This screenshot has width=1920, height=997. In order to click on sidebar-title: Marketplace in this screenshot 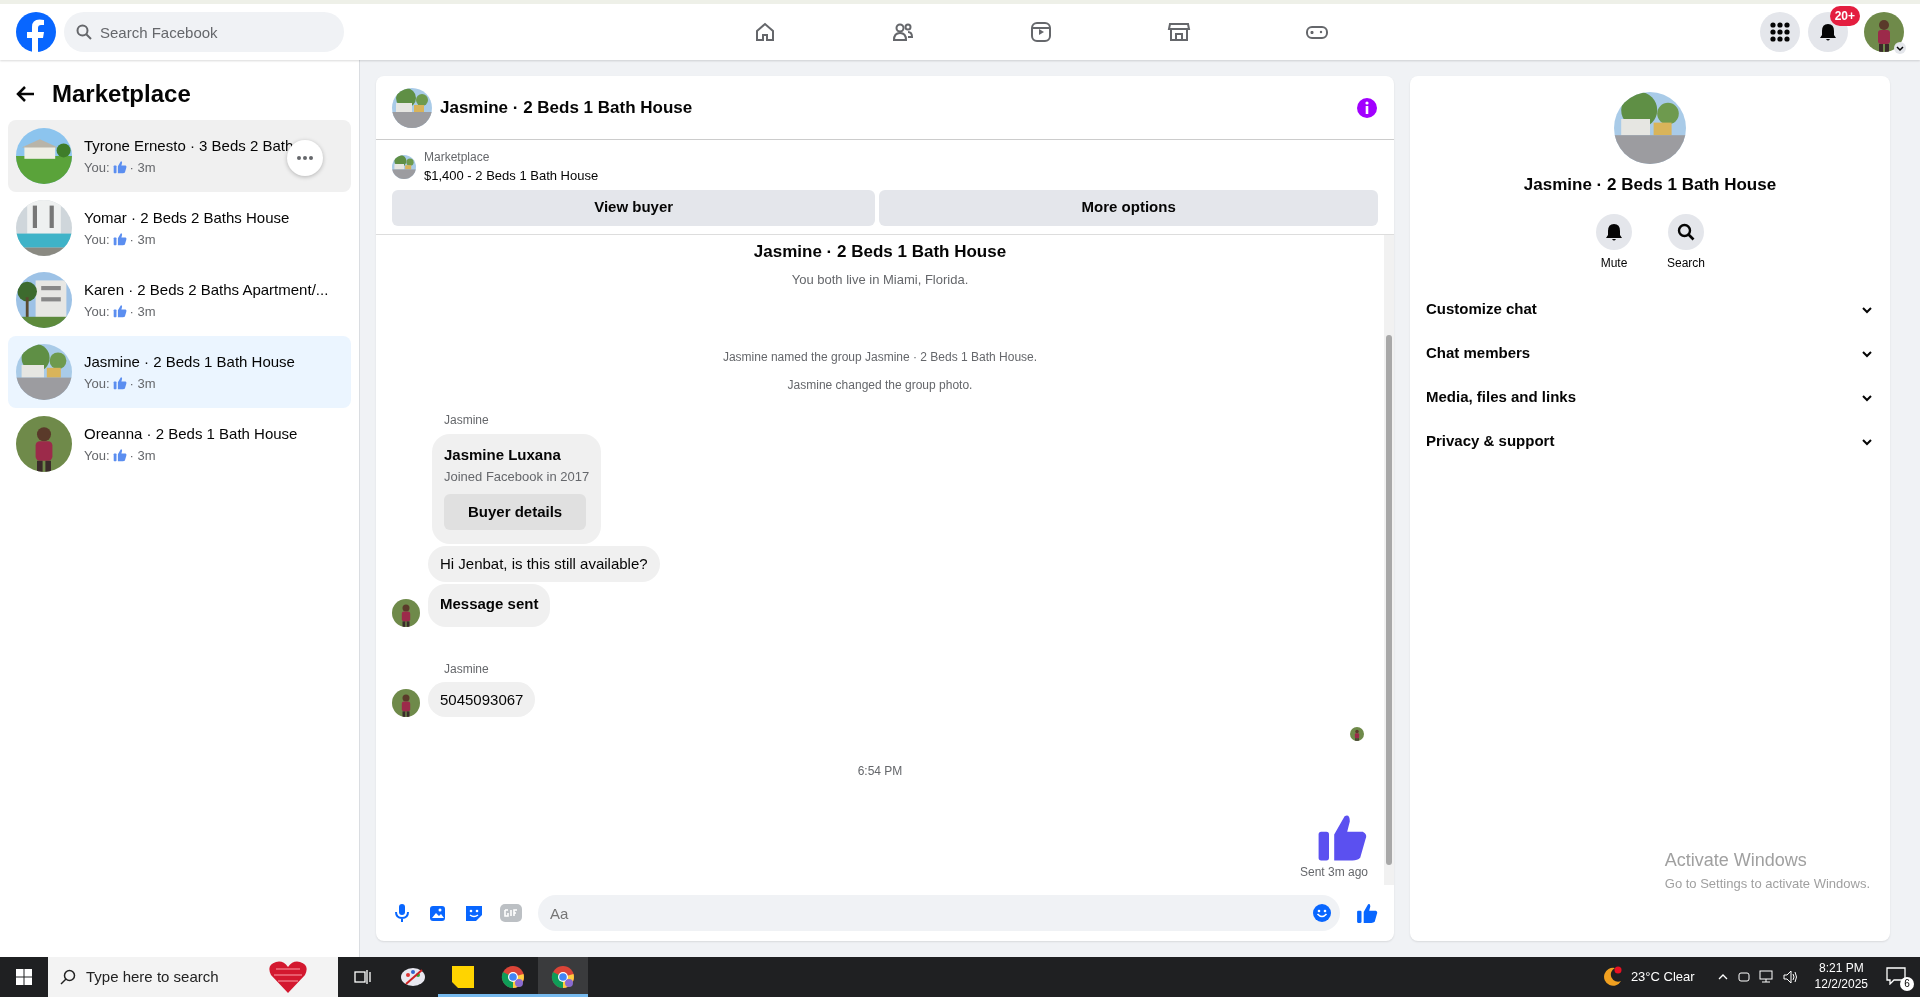, I will do `click(121, 94)`.